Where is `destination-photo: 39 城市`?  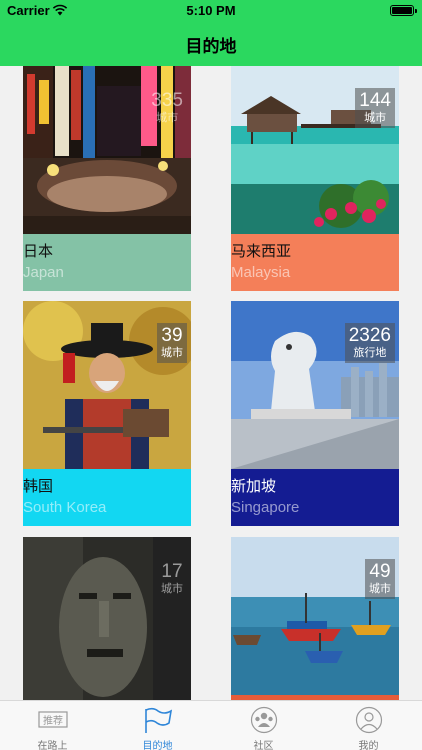 destination-photo: 39 城市 is located at coordinates (107, 385).